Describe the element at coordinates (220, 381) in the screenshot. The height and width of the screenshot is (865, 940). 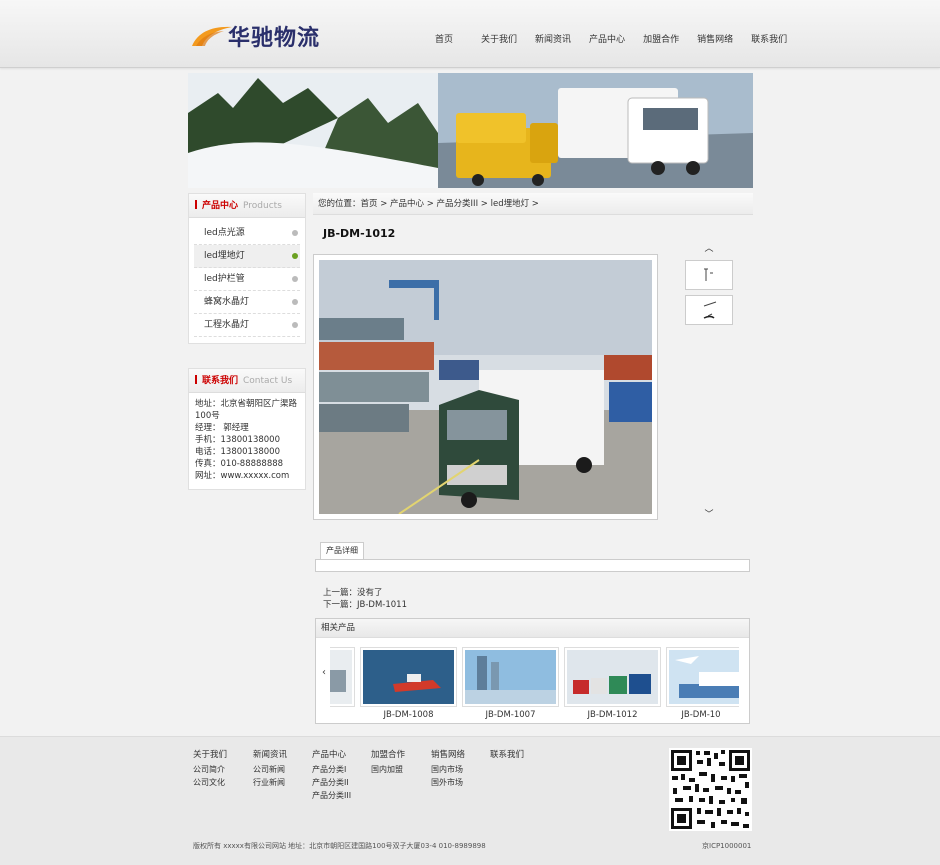
I see `contact-title: 联系我们` at that location.